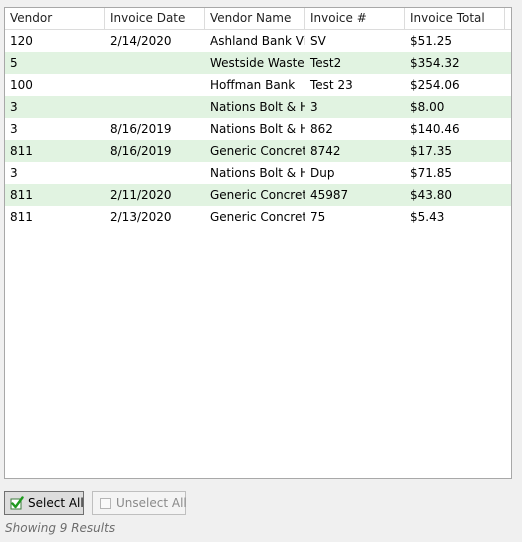 This screenshot has height=542, width=522. I want to click on cell-invoice-number: Test 23, so click(331, 85).